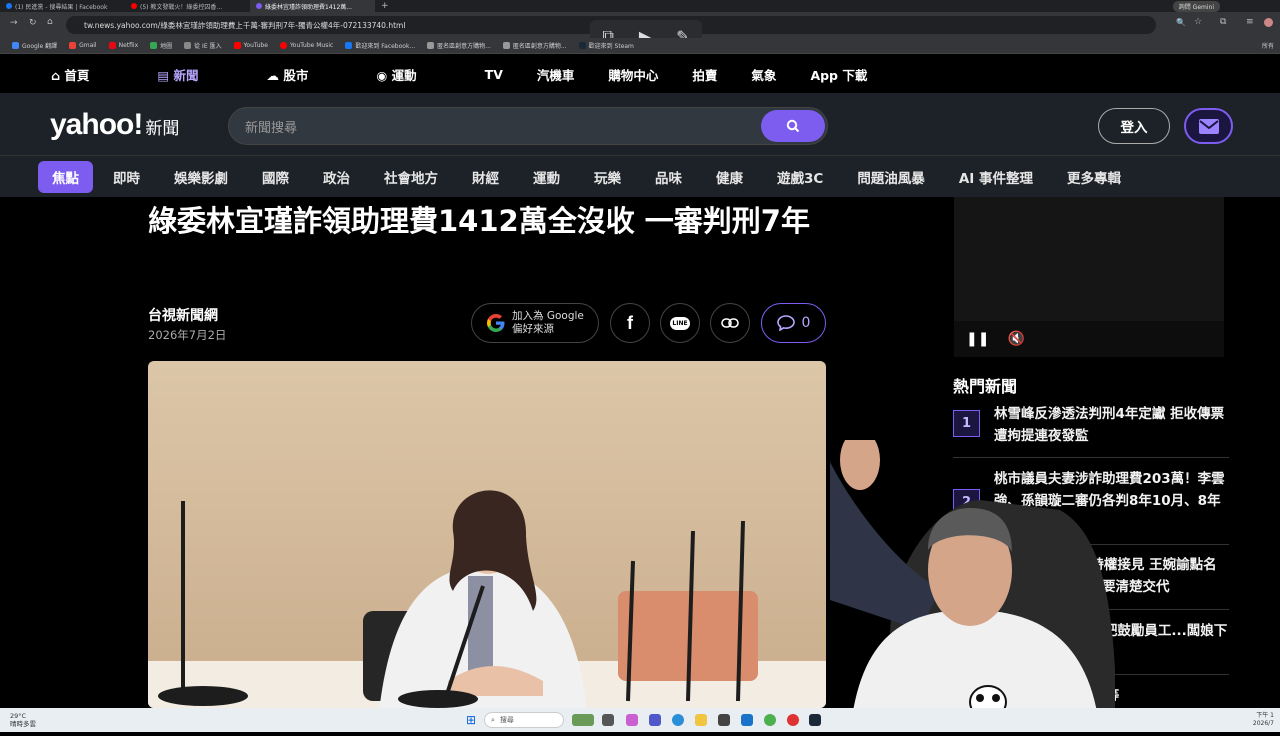 The height and width of the screenshot is (736, 1280). What do you see at coordinates (985, 386) in the screenshot?
I see `hot-news-heading: 熱門新聞` at bounding box center [985, 386].